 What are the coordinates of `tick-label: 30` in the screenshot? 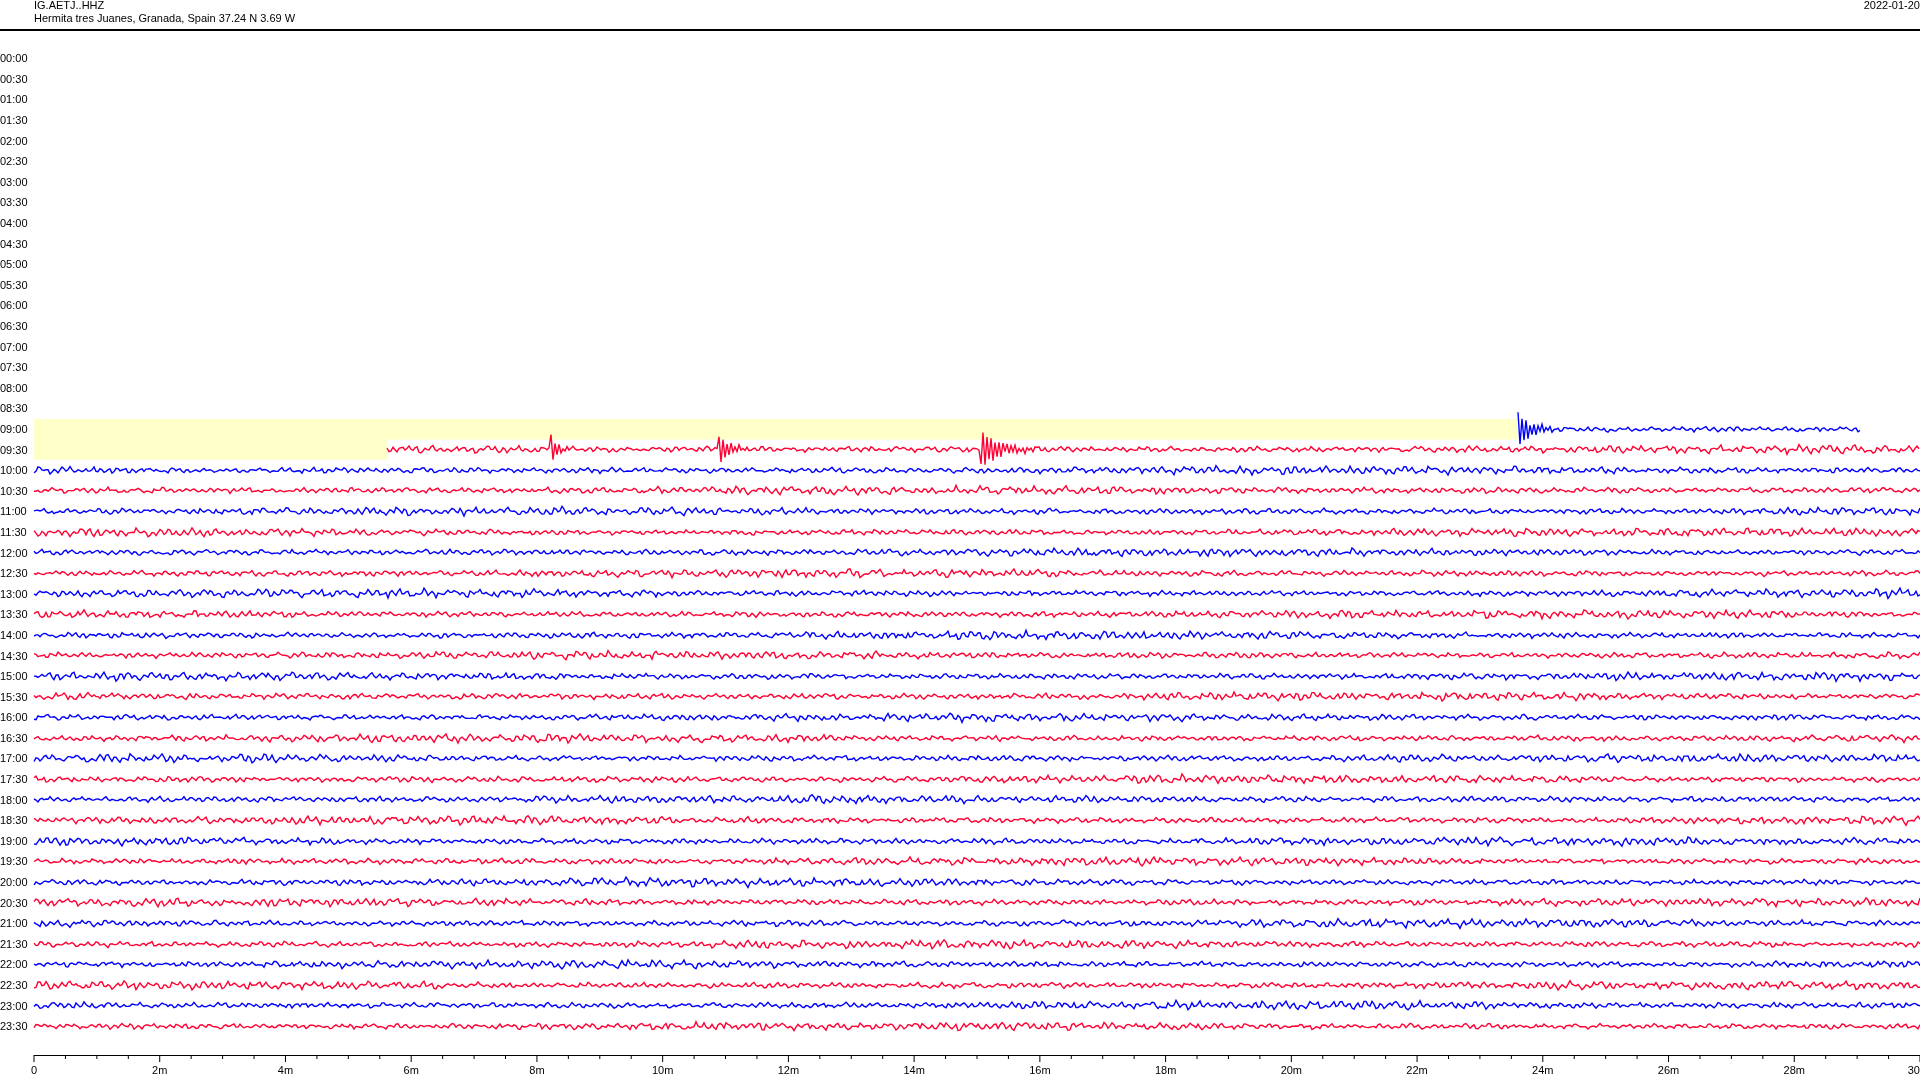 It's located at (1913, 1069).